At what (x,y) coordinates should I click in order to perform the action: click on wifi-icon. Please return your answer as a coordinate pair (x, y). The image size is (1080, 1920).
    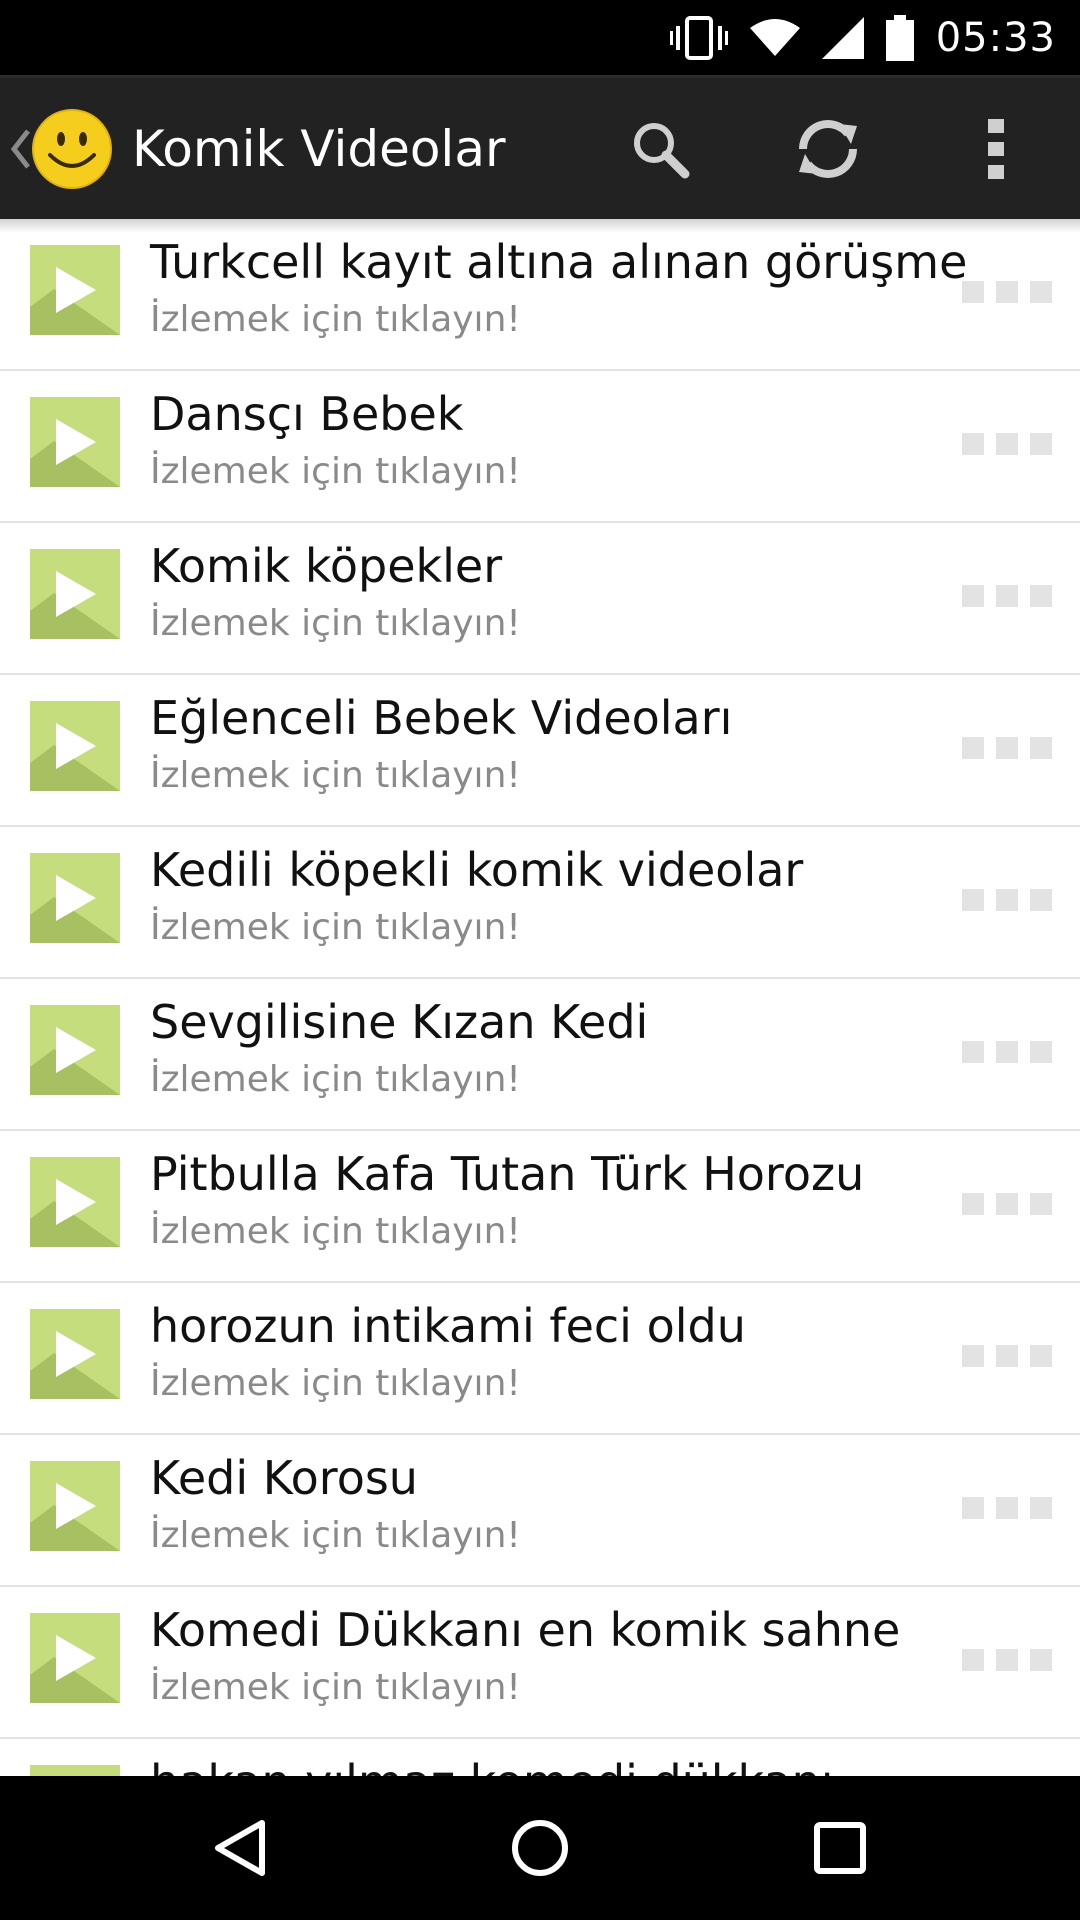
    Looking at the image, I should click on (774, 38).